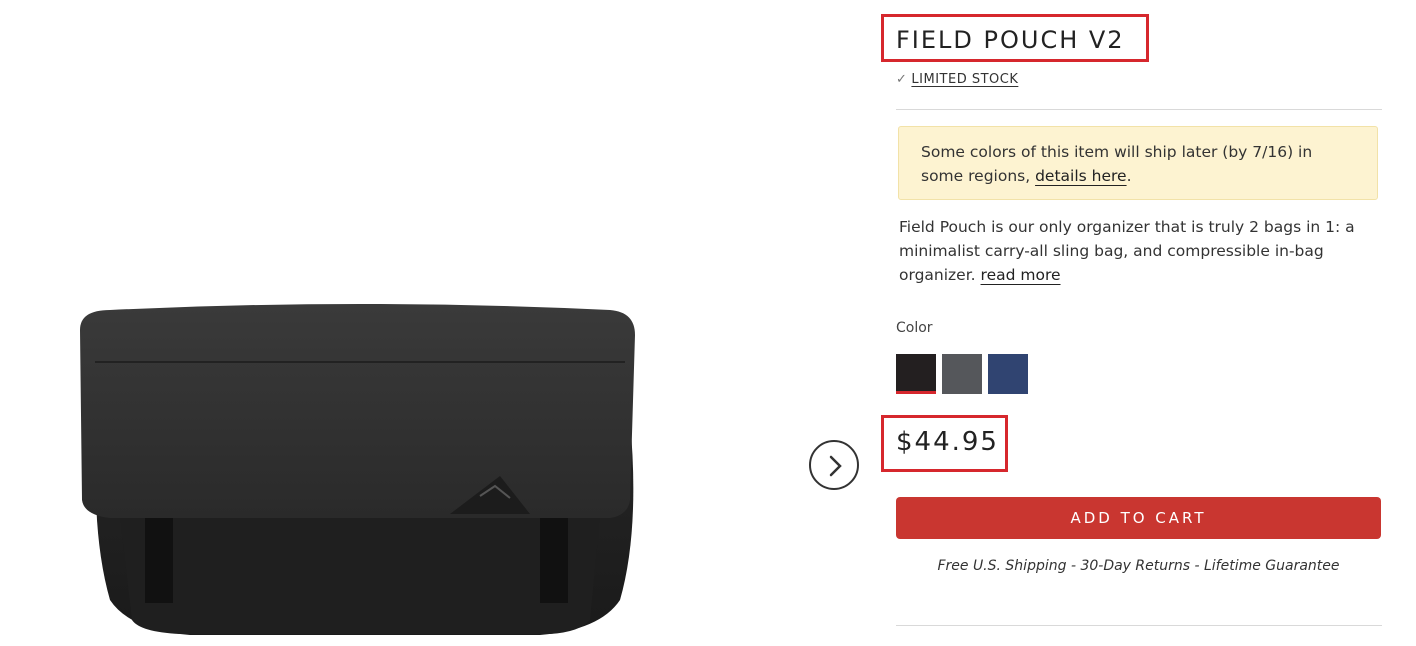 This screenshot has height=646, width=1416. I want to click on details-link: details here, so click(1081, 176).